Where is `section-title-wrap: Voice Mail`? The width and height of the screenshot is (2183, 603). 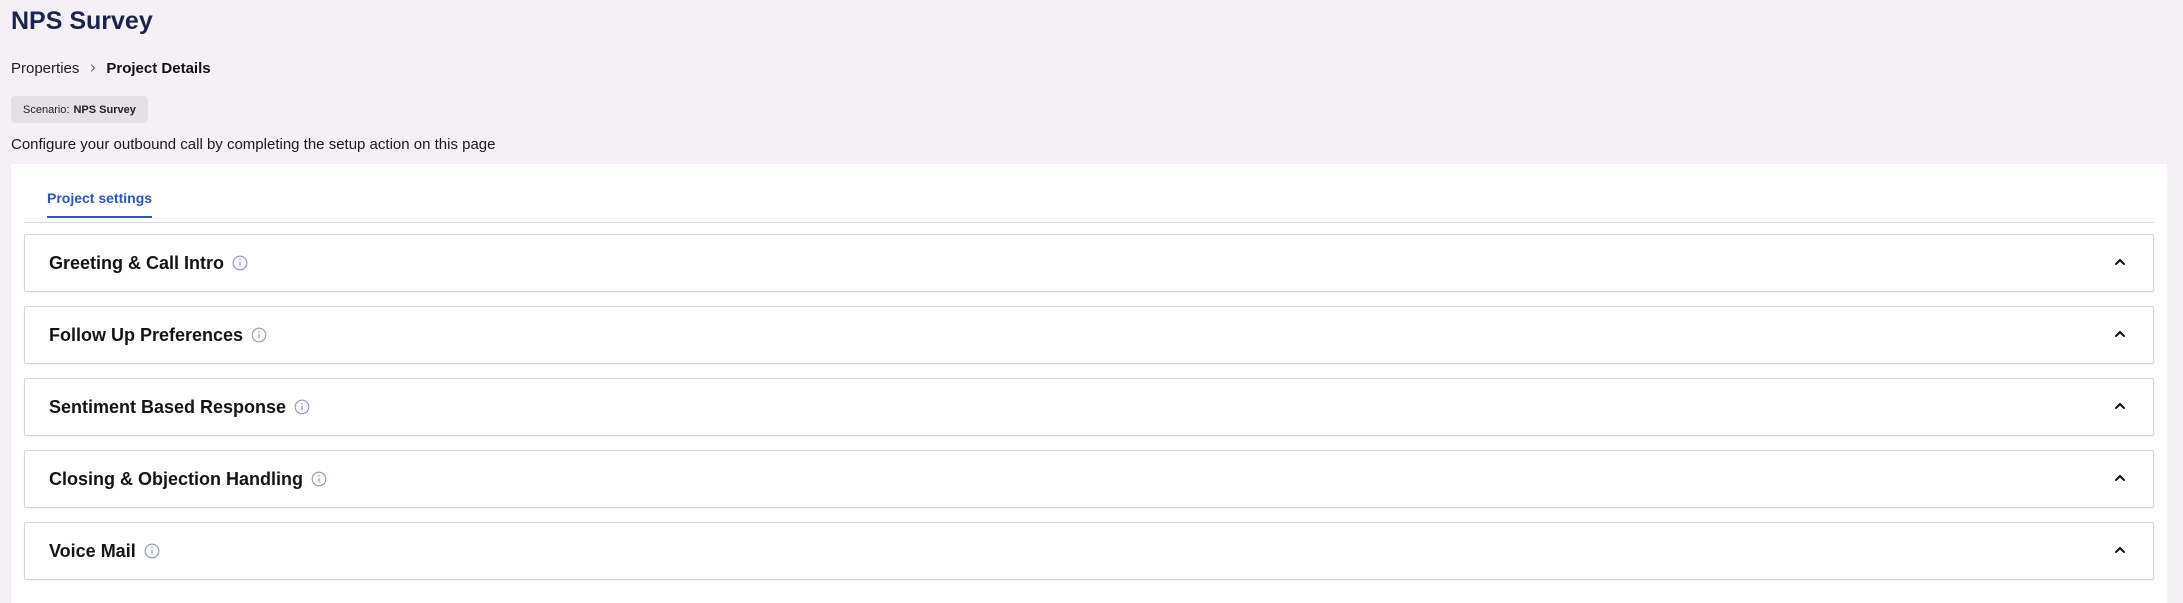 section-title-wrap: Voice Mail is located at coordinates (104, 551).